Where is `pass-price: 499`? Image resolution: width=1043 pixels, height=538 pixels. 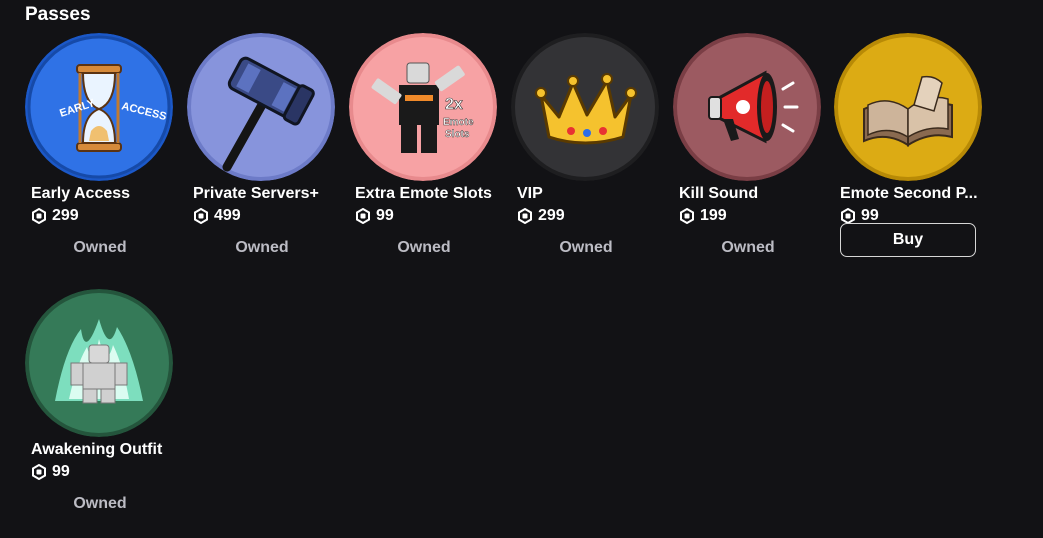
pass-price: 499 is located at coordinates (217, 216).